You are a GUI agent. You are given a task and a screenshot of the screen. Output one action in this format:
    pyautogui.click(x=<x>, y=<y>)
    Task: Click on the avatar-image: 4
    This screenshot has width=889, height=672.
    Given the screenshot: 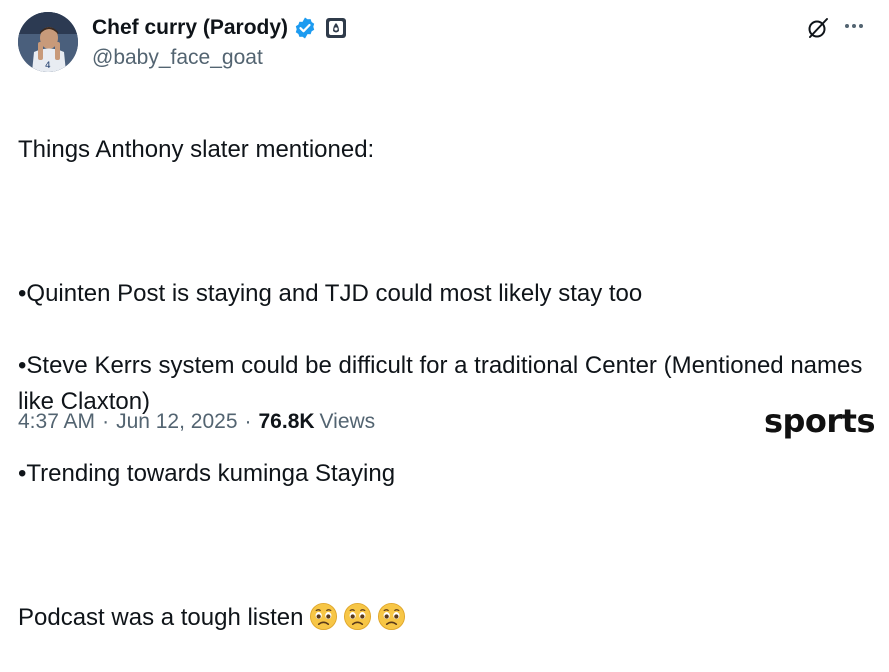 What is the action you would take?
    pyautogui.click(x=48, y=42)
    